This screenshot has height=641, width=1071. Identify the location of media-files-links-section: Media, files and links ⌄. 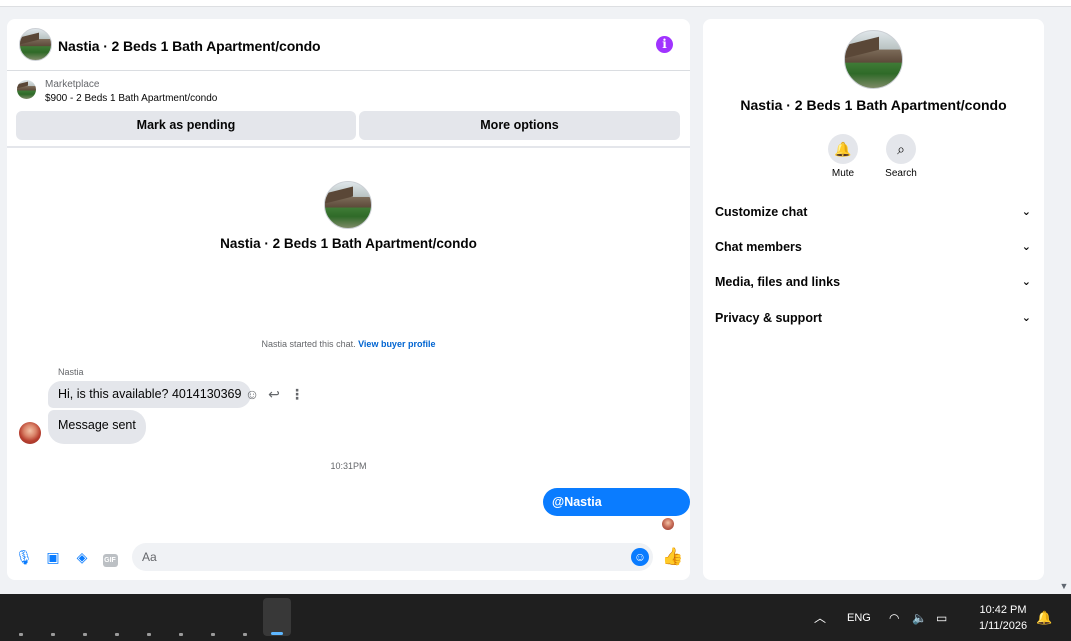
(874, 282).